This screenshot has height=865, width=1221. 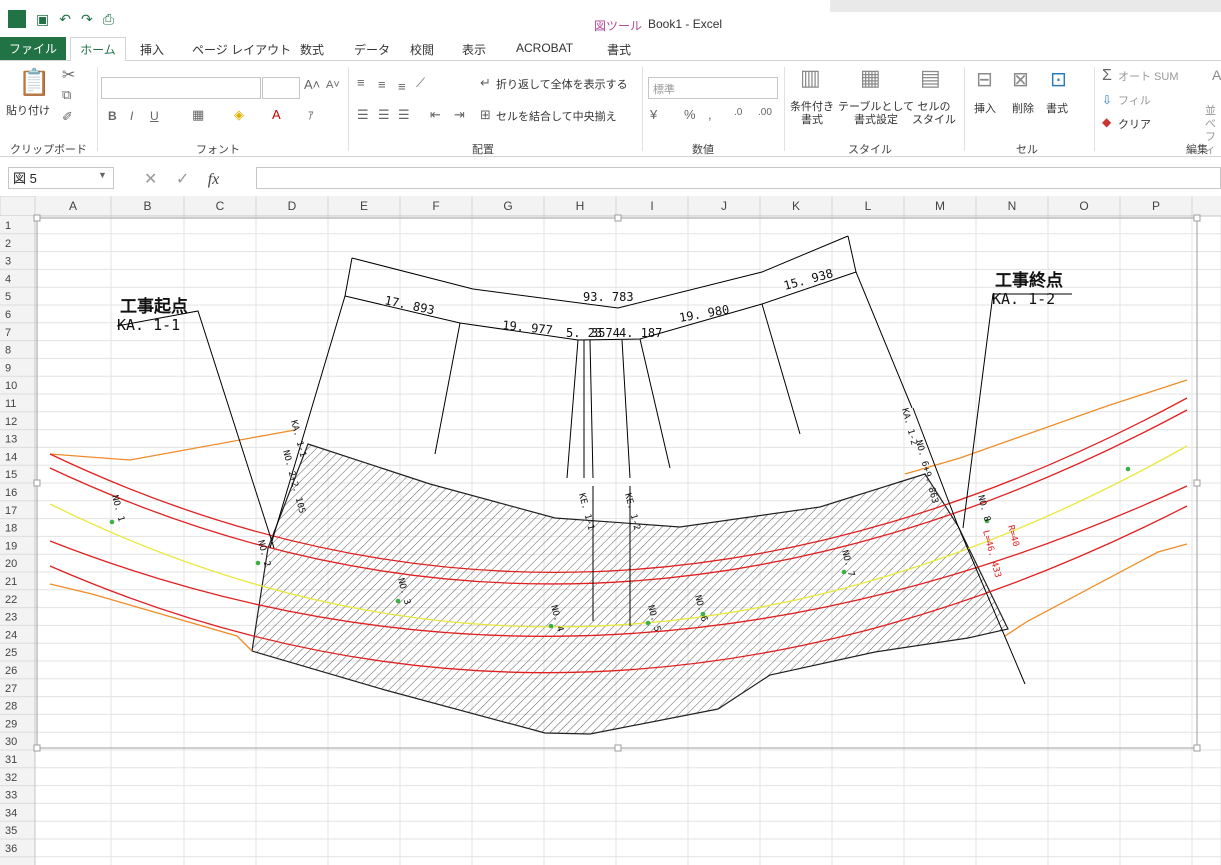 I want to click on column-header-M: M, so click(x=940, y=206).